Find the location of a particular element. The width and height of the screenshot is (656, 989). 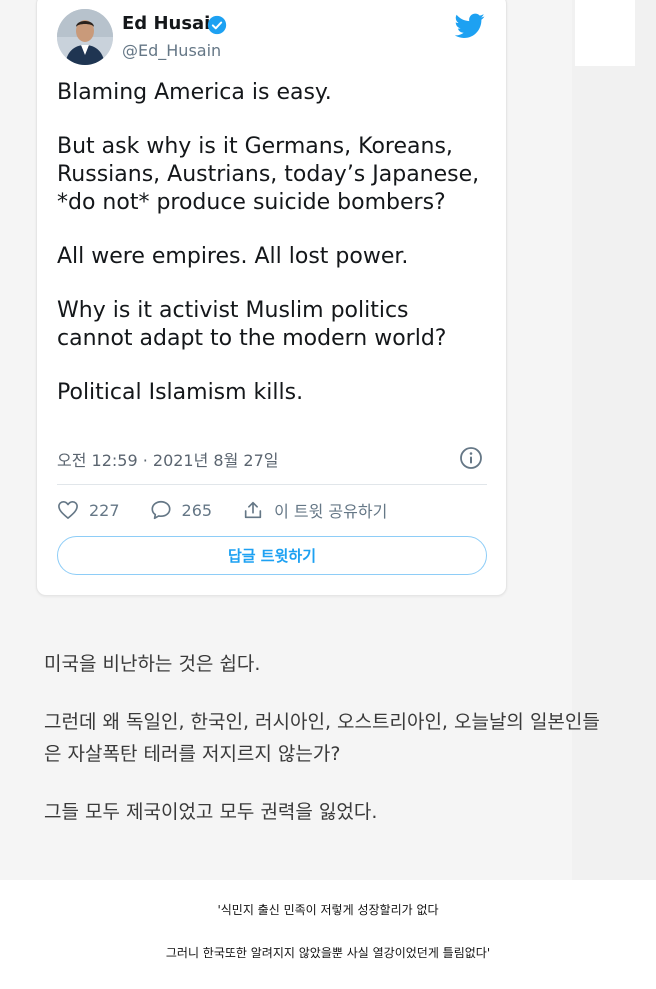

tweet-paragraph: All were empires. All lost power. is located at coordinates (233, 256).